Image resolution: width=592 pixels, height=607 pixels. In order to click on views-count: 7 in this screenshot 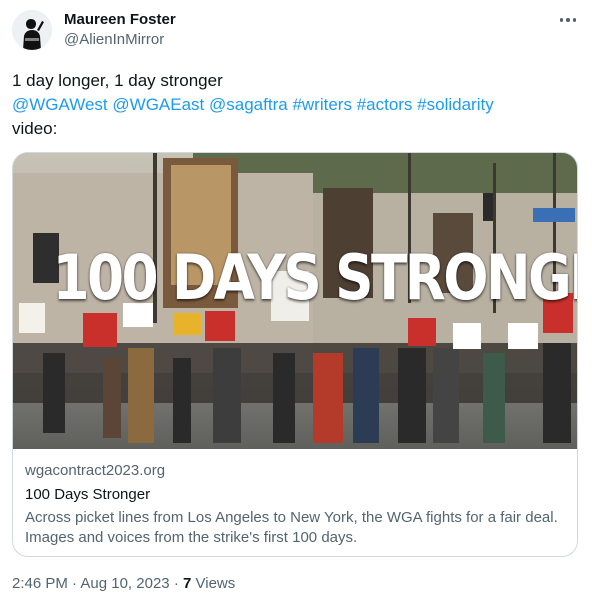, I will do `click(187, 583)`.